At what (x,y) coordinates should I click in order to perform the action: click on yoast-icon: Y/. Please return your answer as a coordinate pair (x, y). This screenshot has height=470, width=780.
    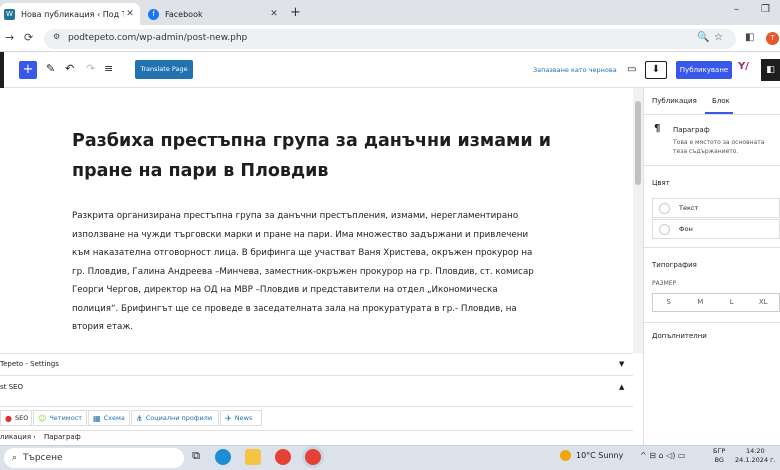
    Looking at the image, I should click on (743, 66).